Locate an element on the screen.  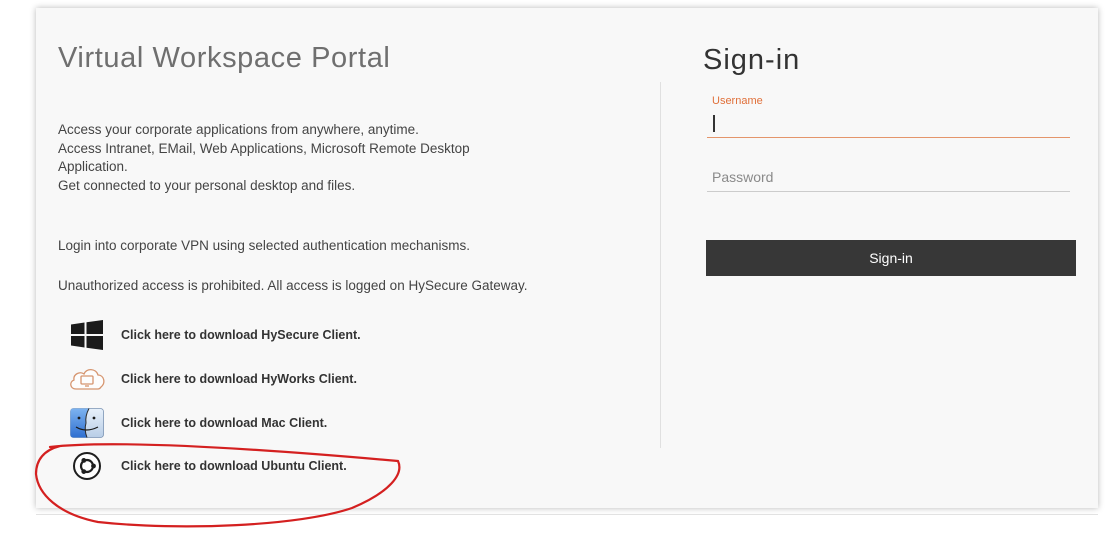
column-divider is located at coordinates (660, 265).